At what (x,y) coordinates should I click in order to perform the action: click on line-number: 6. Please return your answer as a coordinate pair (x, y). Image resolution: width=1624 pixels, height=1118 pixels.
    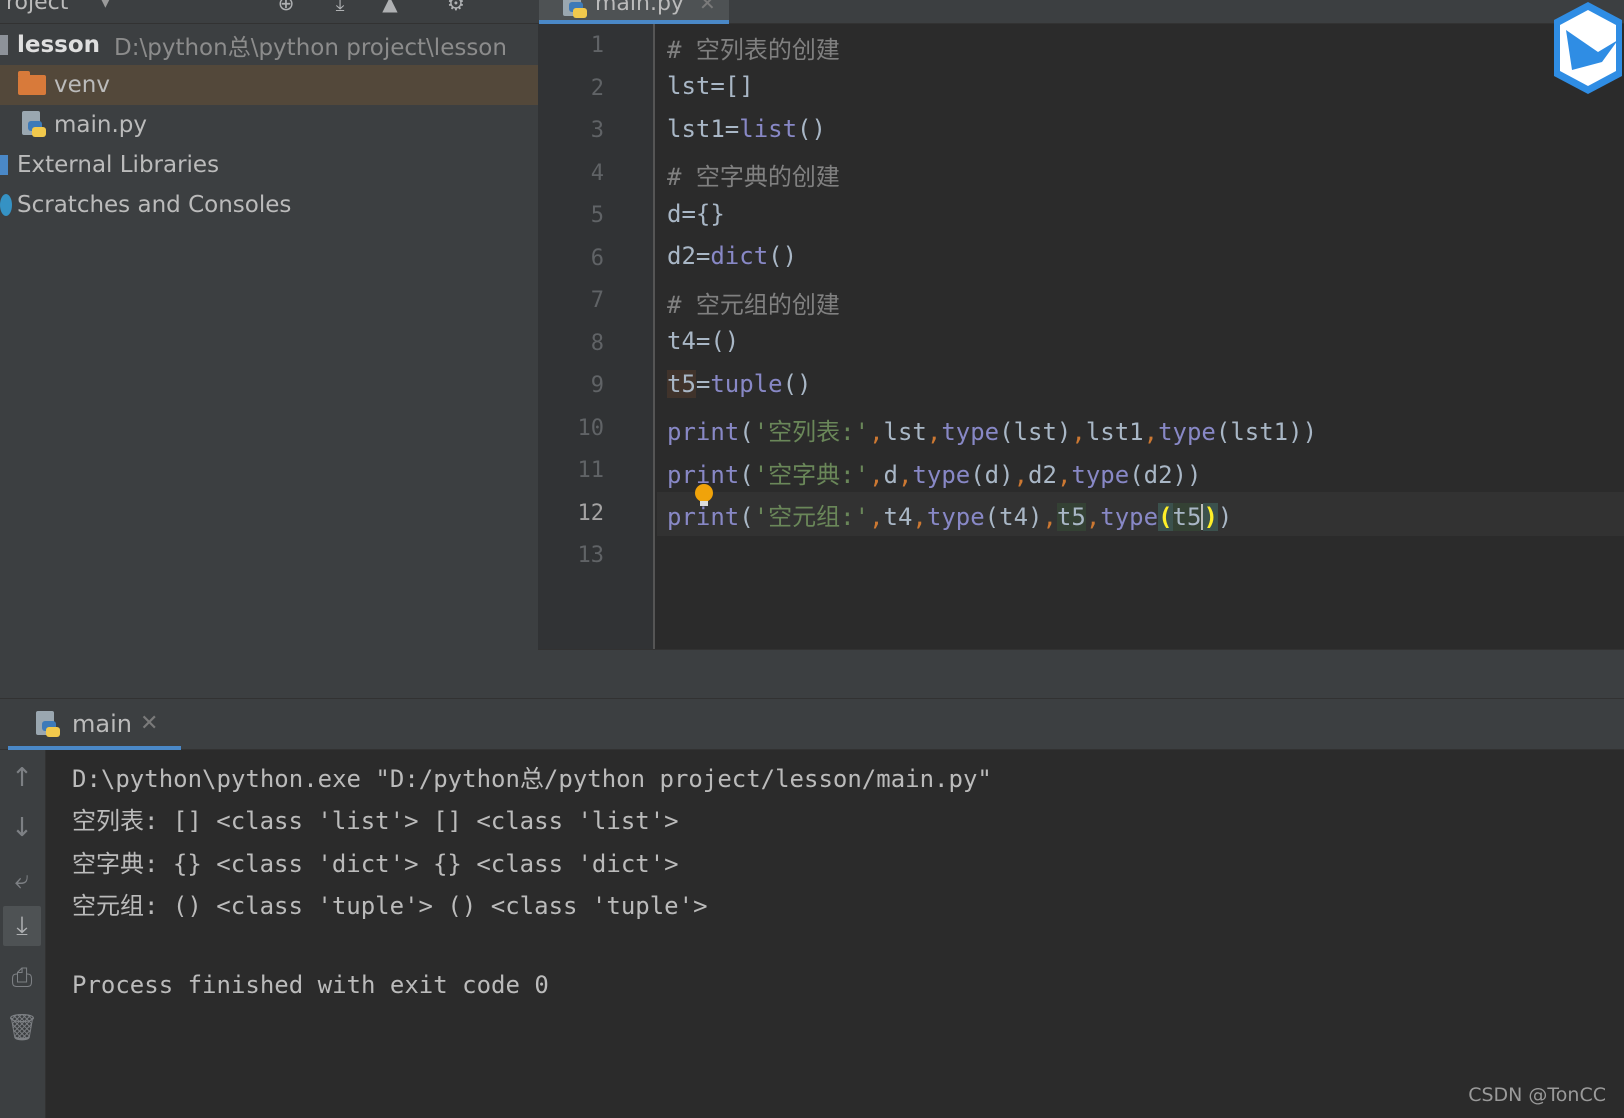
    Looking at the image, I should click on (597, 258).